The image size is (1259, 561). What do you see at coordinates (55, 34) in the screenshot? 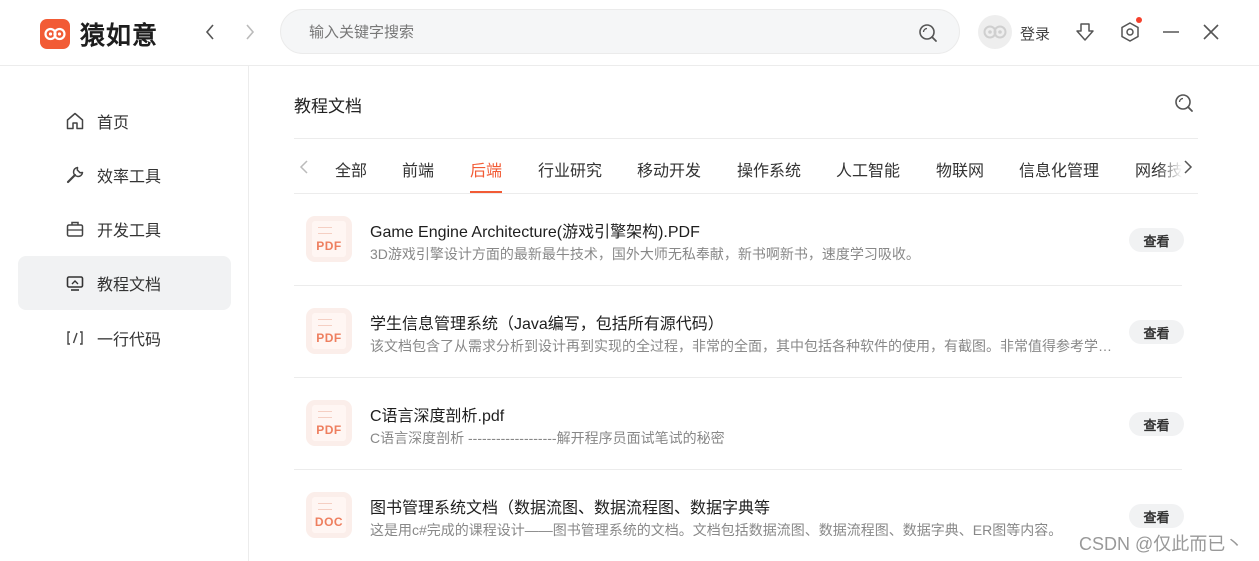
I see `brand-logo-icon` at bounding box center [55, 34].